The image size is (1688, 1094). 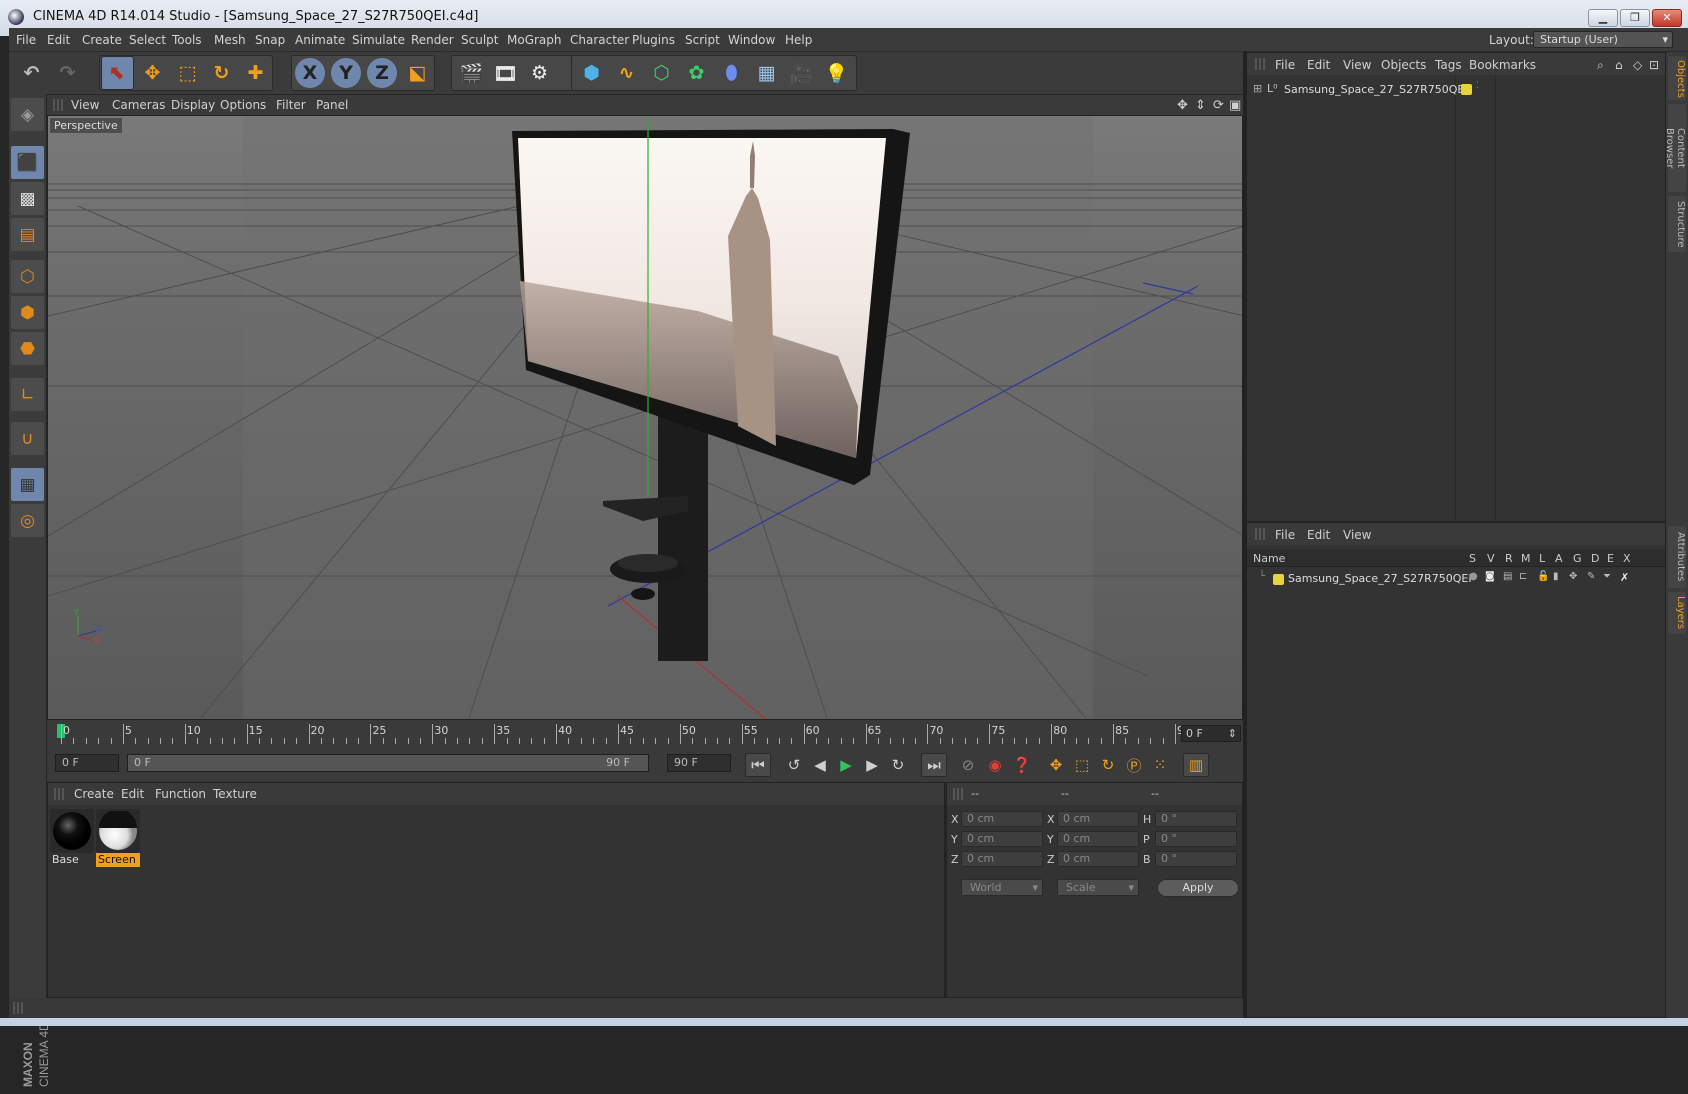 I want to click on next-frame-icon: ▶, so click(x=872, y=765).